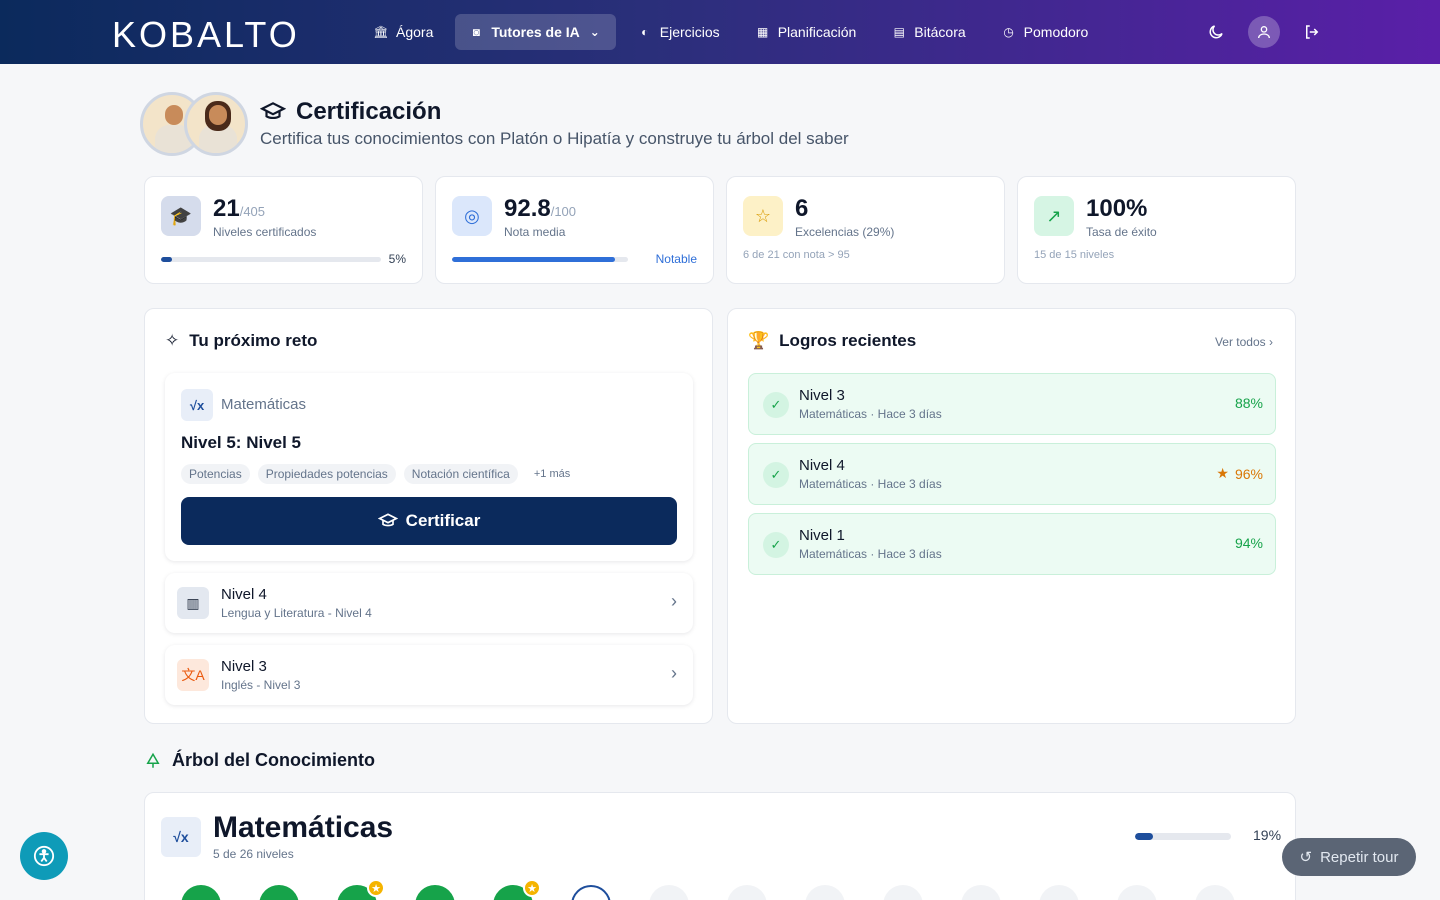 Image resolution: width=1440 pixels, height=900 pixels. What do you see at coordinates (1054, 216) in the screenshot?
I see `trending-up-icon: ↗` at bounding box center [1054, 216].